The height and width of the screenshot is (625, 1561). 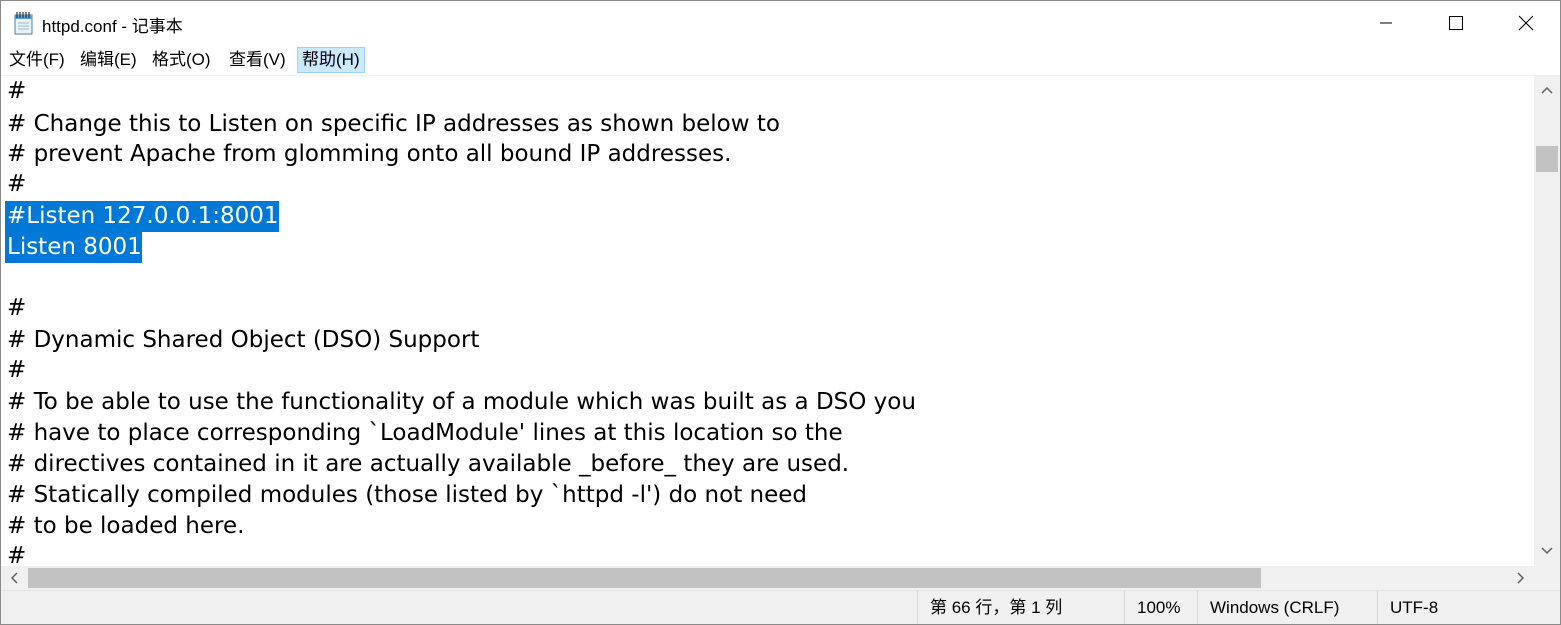 I want to click on vertical-scroll-thumb, so click(x=1547, y=159).